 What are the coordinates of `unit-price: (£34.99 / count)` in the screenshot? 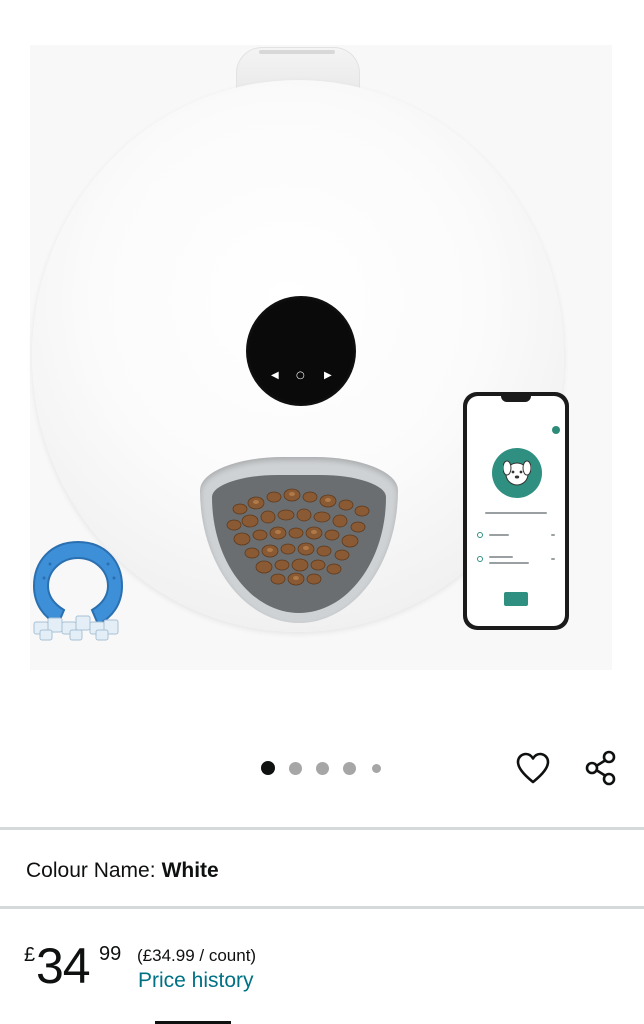 It's located at (197, 955).